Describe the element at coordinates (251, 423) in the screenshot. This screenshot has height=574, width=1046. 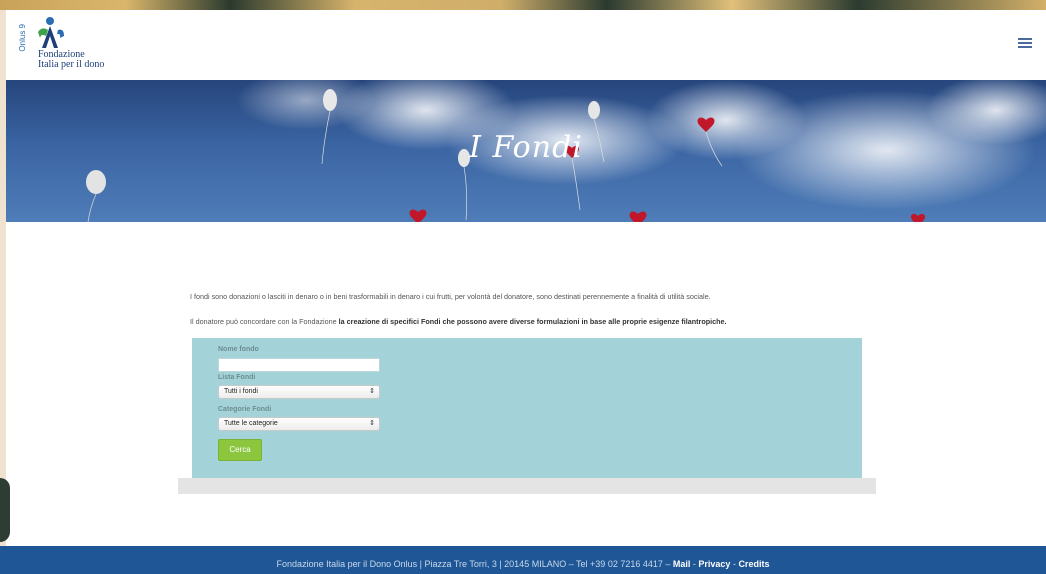
I see `categorie-fondi-selected: Tutte le categorie` at that location.